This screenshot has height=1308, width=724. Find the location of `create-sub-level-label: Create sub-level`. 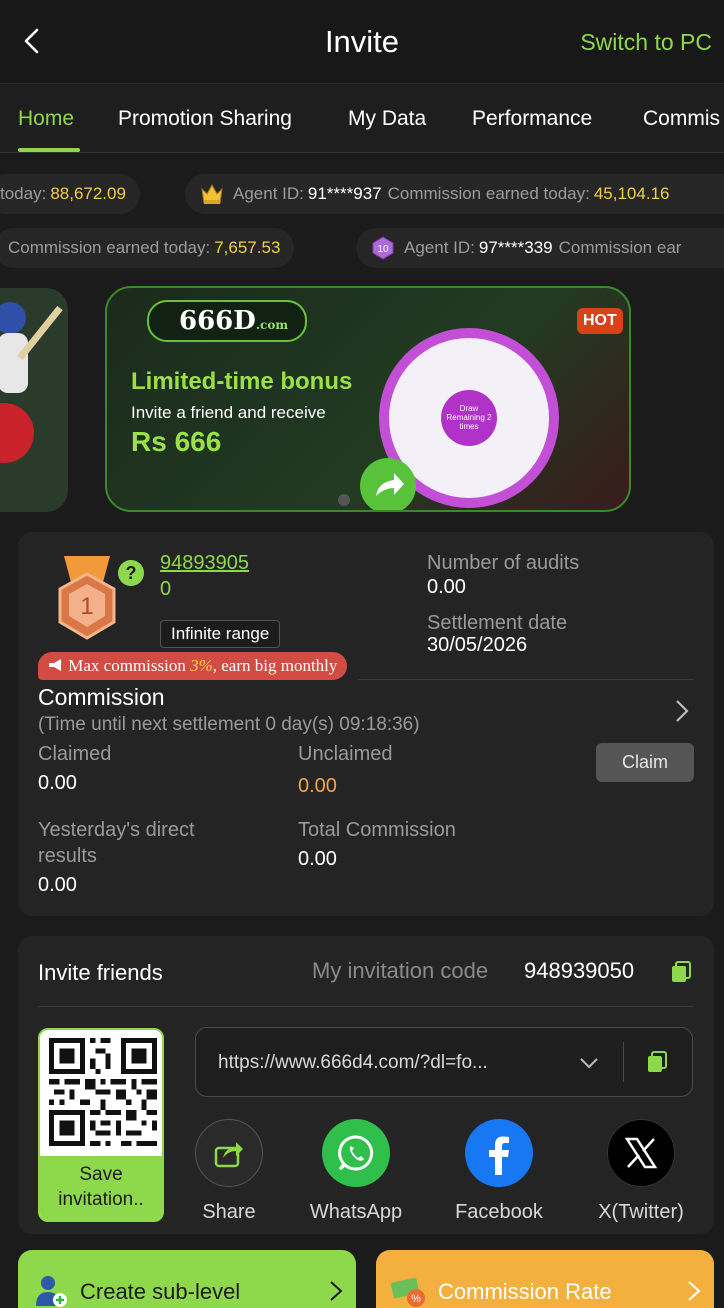

create-sub-level-label: Create sub-level is located at coordinates (160, 1291).